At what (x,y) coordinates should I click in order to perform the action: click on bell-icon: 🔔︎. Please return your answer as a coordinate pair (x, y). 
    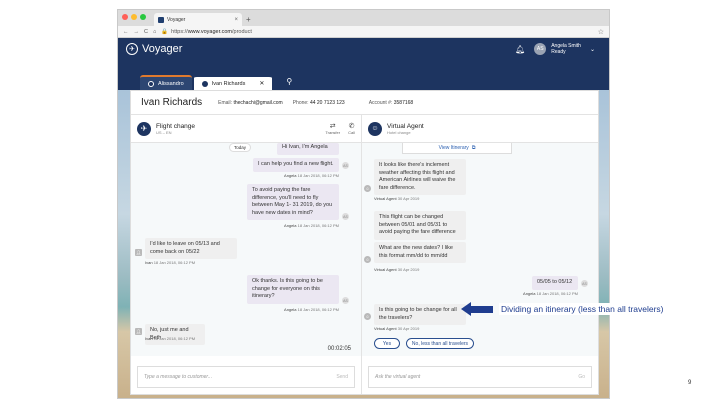
    Looking at the image, I should click on (520, 49).